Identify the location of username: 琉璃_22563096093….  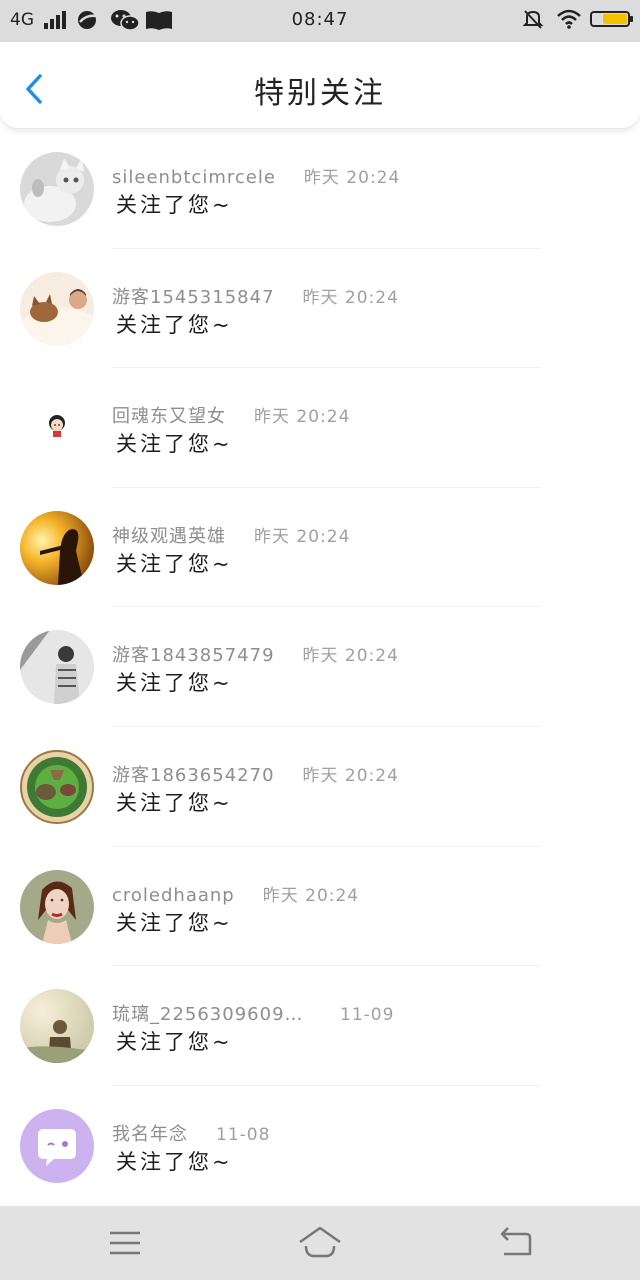
(212, 1015).